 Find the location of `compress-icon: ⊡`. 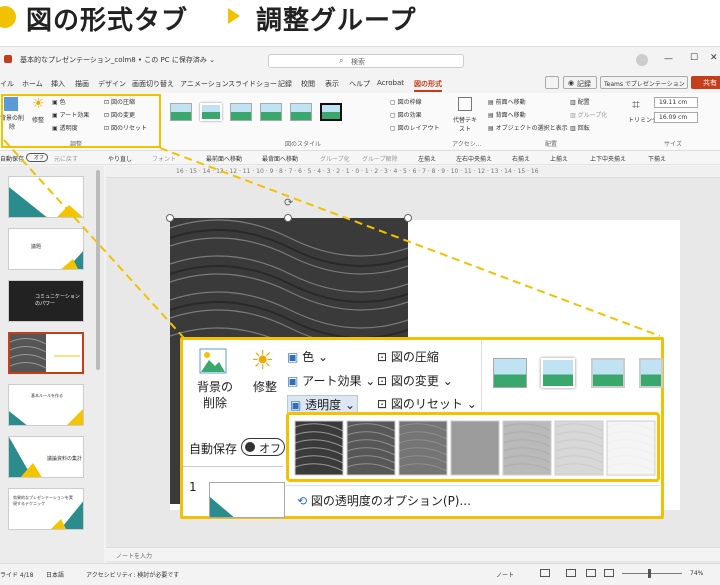

compress-icon: ⊡ is located at coordinates (382, 357).